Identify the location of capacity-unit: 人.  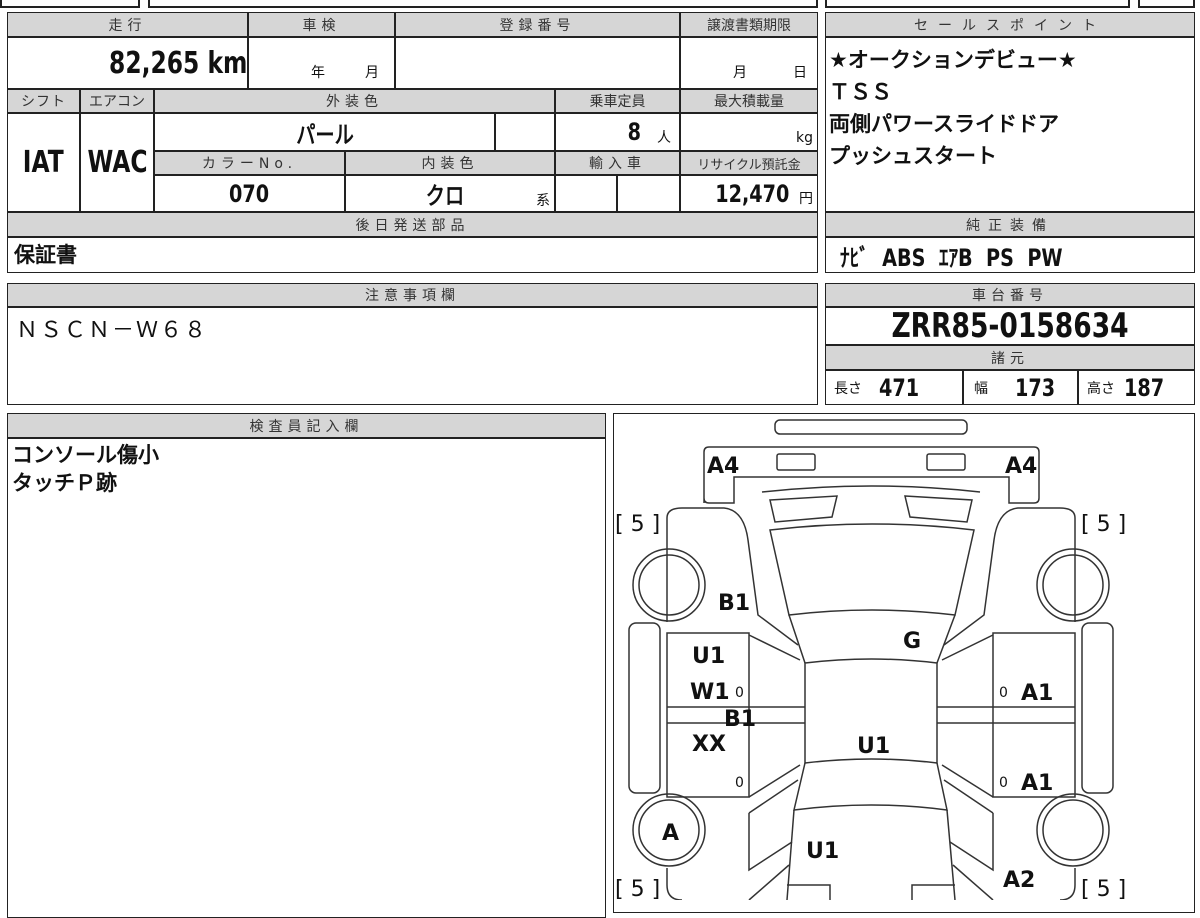
(664, 138).